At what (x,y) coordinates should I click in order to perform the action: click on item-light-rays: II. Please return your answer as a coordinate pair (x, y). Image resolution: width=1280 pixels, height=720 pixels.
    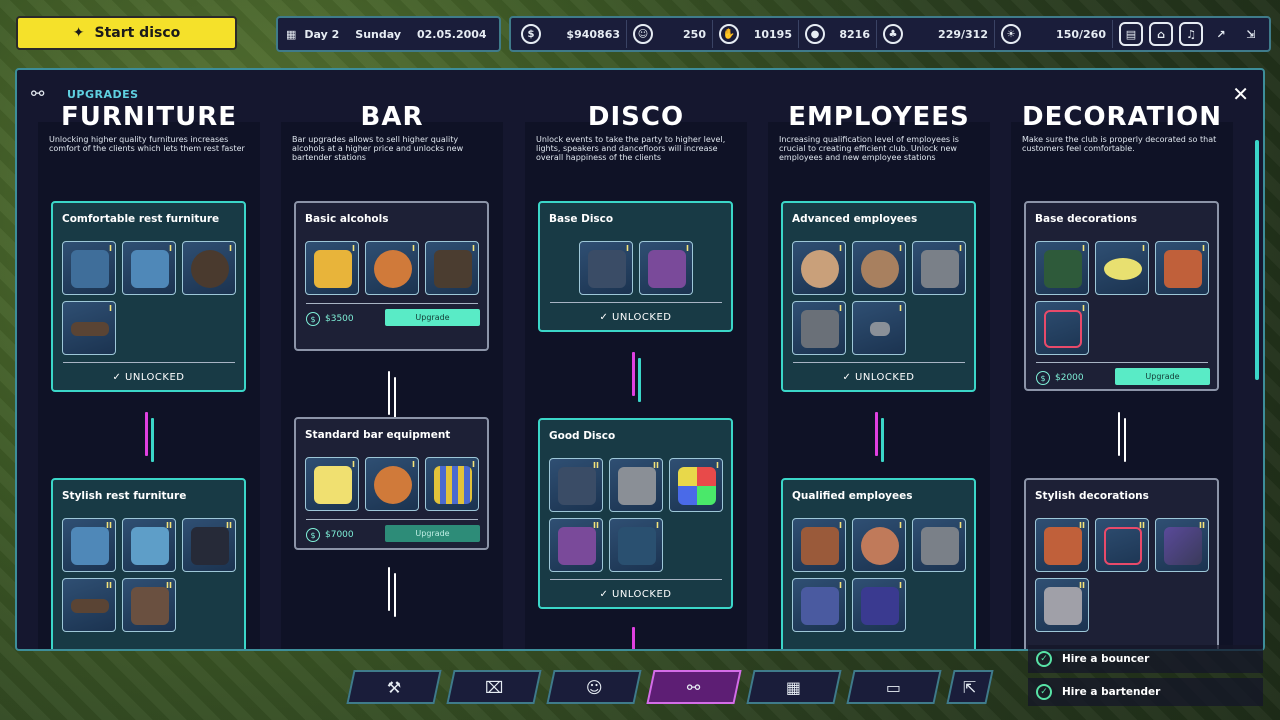
    Looking at the image, I should click on (1182, 545).